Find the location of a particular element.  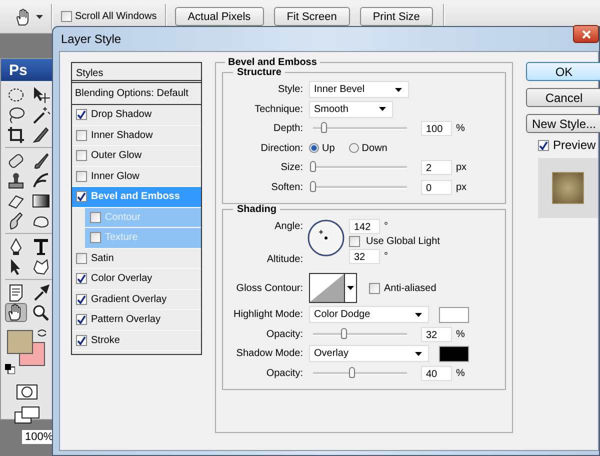

option-button: Print Size is located at coordinates (396, 16).